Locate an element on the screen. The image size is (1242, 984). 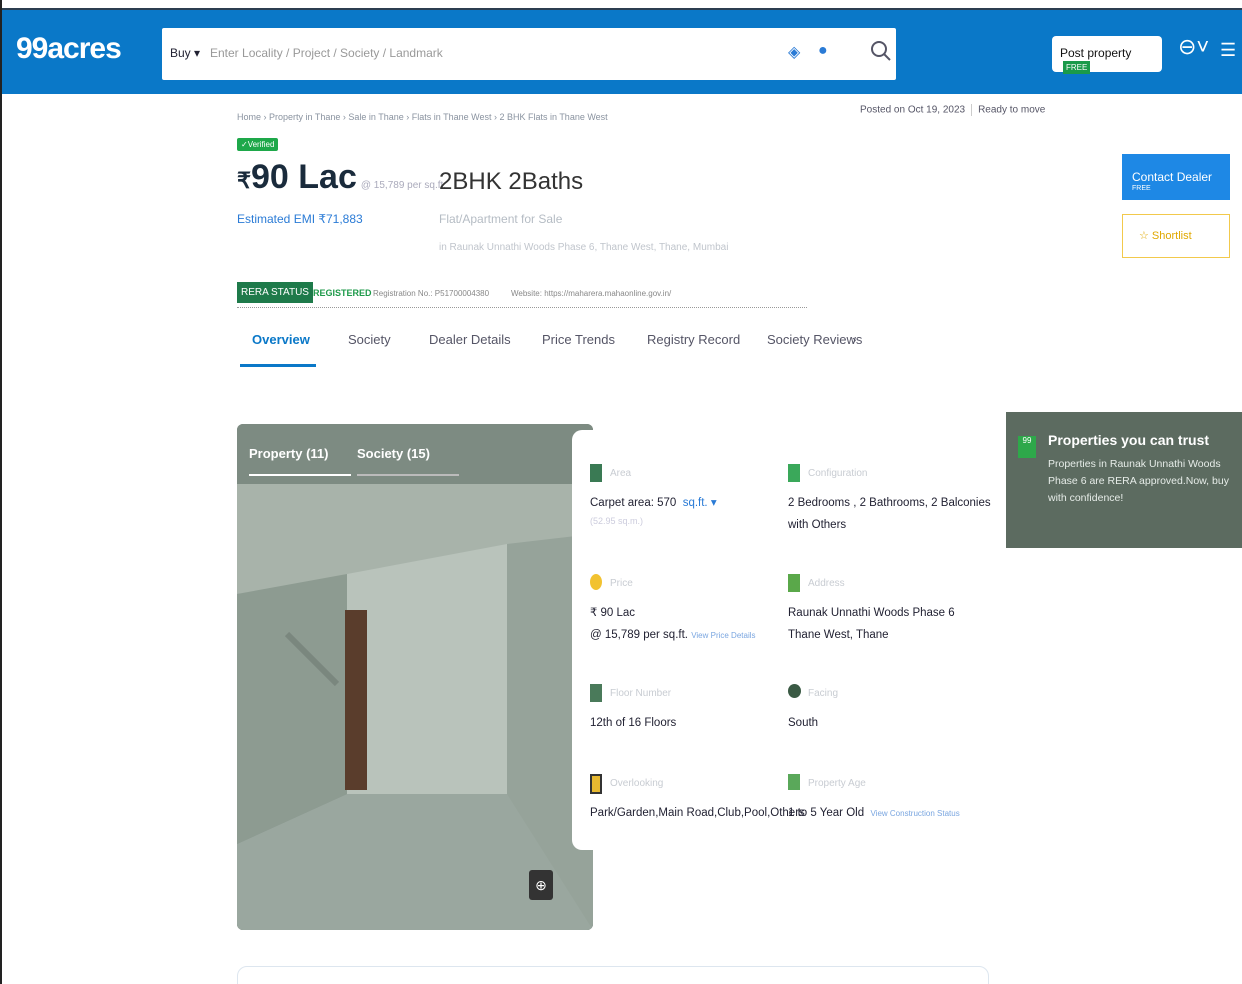
area-icon is located at coordinates (596, 473).